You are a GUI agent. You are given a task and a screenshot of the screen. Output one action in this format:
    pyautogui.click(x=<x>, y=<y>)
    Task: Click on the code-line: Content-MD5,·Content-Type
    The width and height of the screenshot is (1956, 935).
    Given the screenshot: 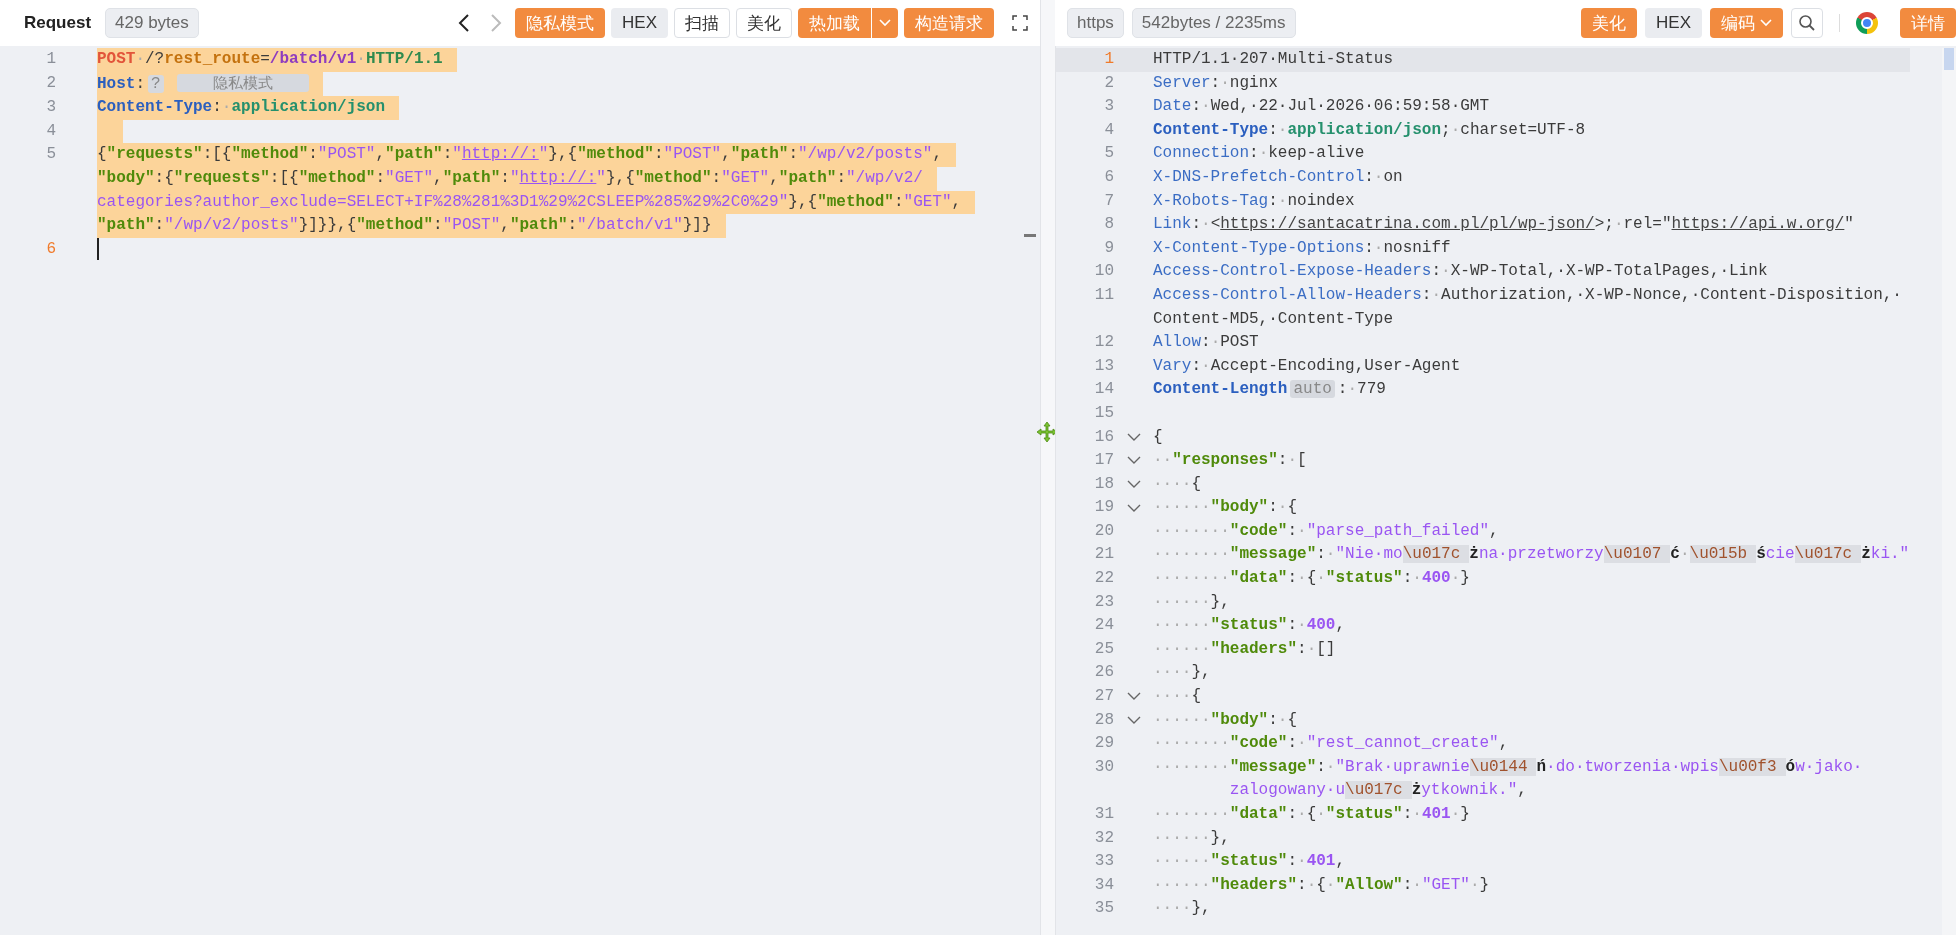 What is the action you would take?
    pyautogui.click(x=1273, y=319)
    